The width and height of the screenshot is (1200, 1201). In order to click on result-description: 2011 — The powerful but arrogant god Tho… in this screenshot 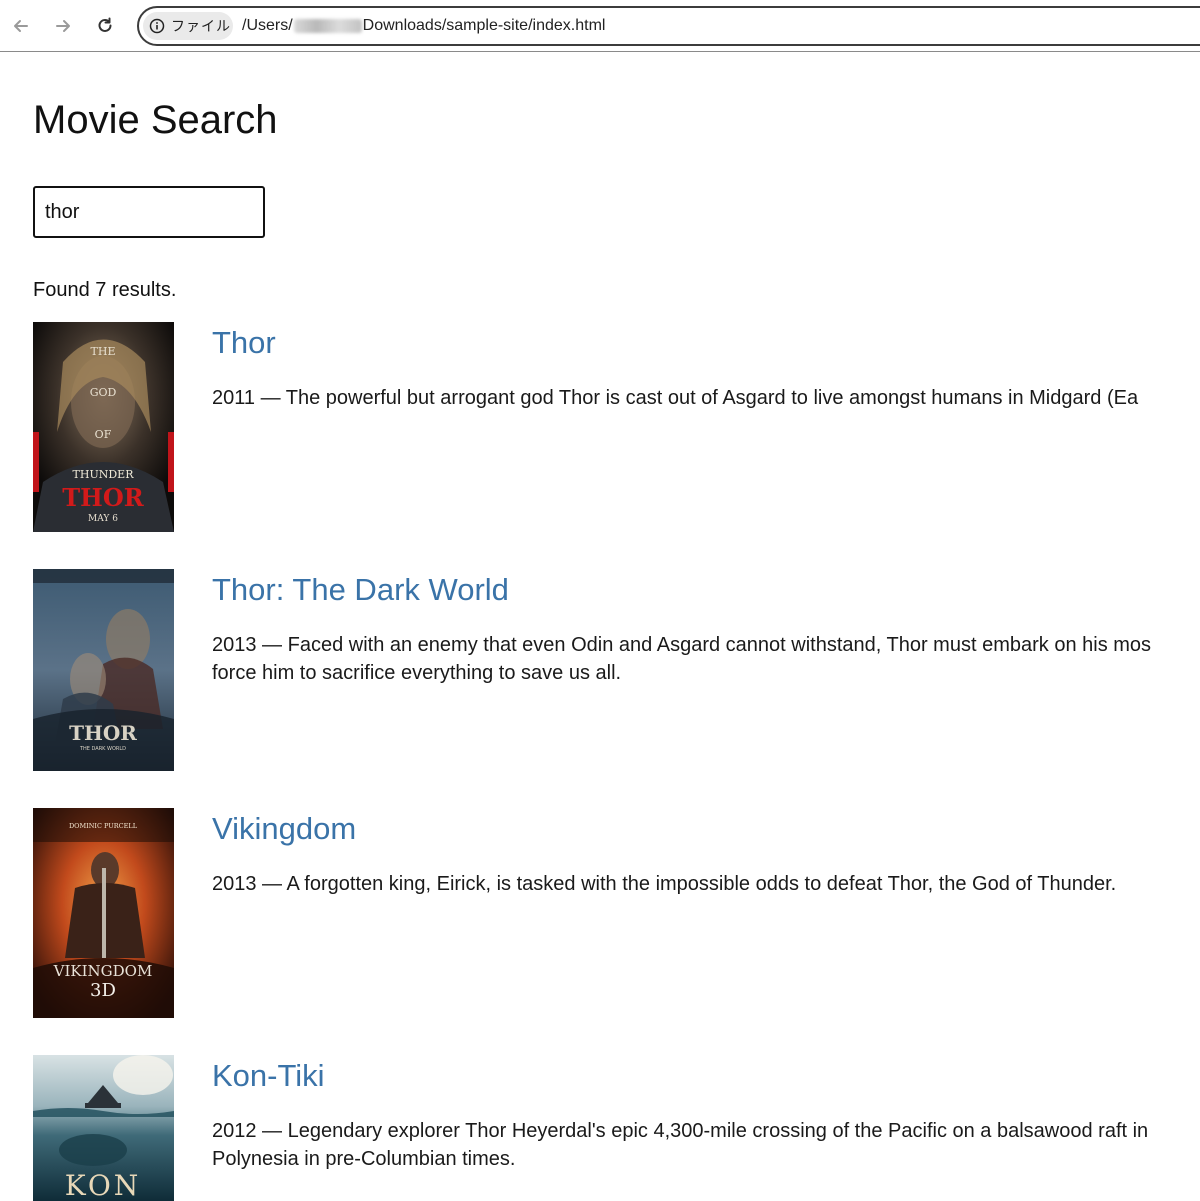, I will do `click(706, 398)`.